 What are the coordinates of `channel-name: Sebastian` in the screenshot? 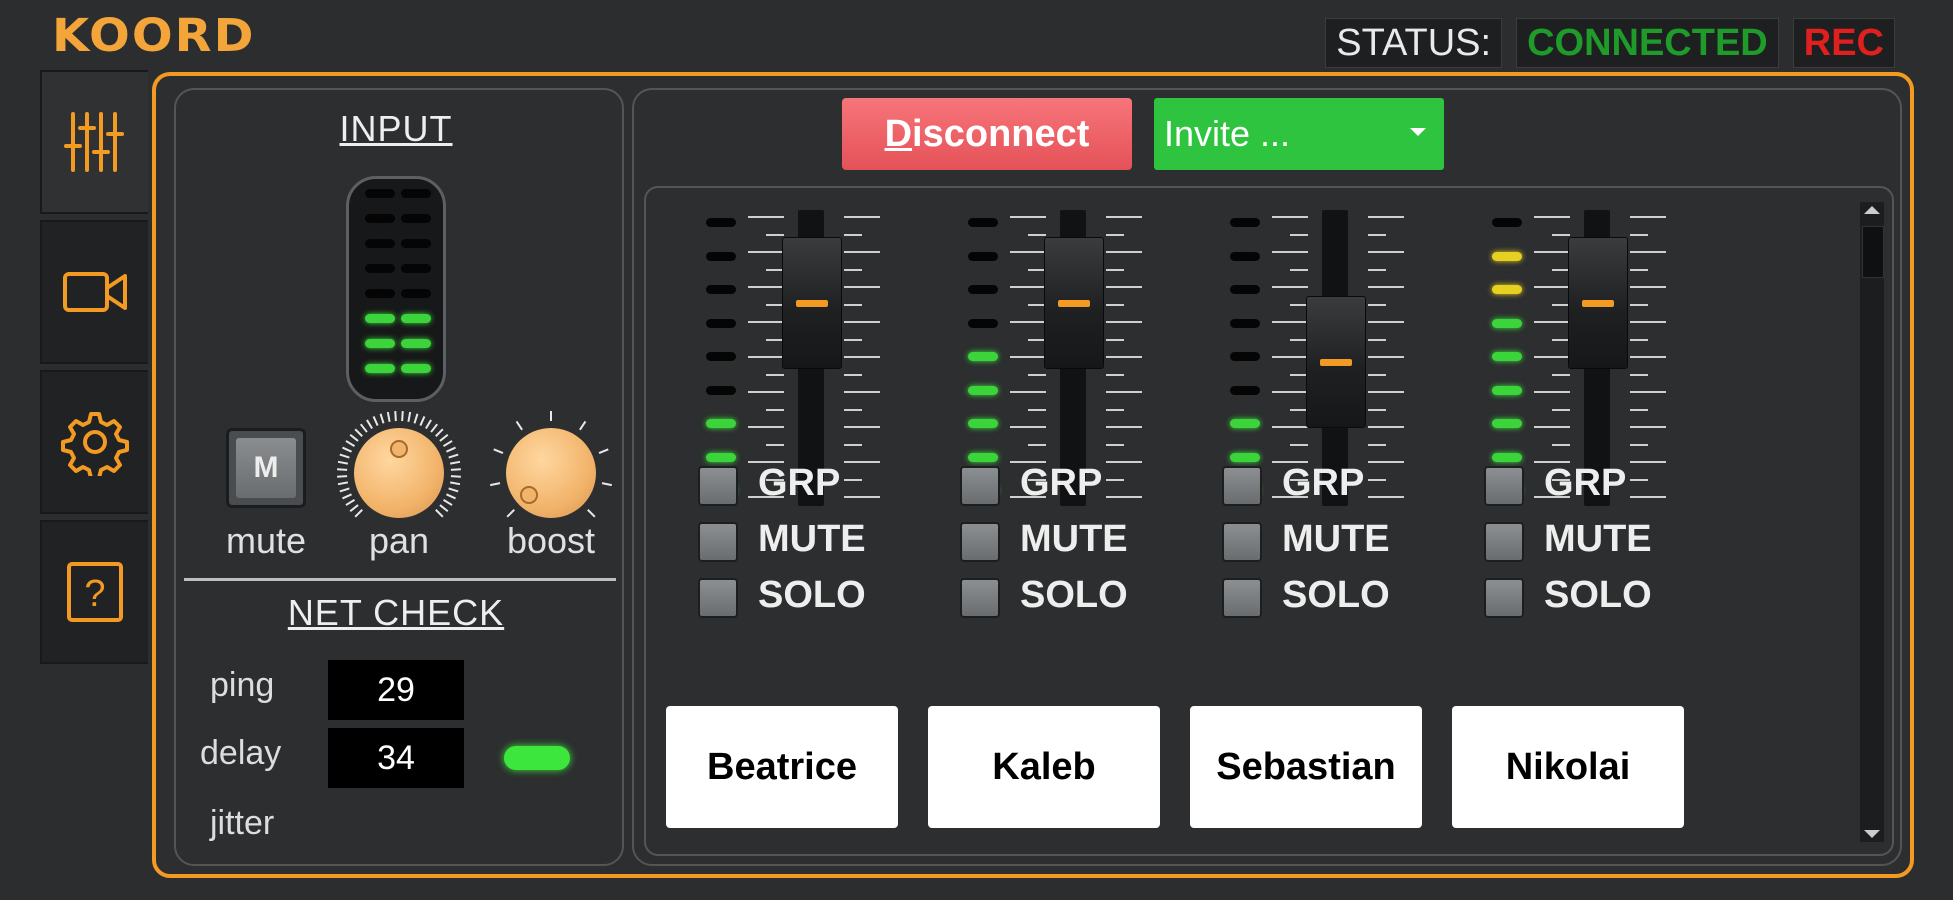 It's located at (1306, 767).